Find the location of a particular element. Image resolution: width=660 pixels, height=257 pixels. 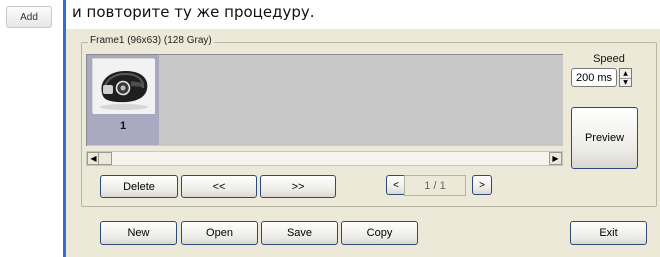

prev-frame-button: << is located at coordinates (219, 186).